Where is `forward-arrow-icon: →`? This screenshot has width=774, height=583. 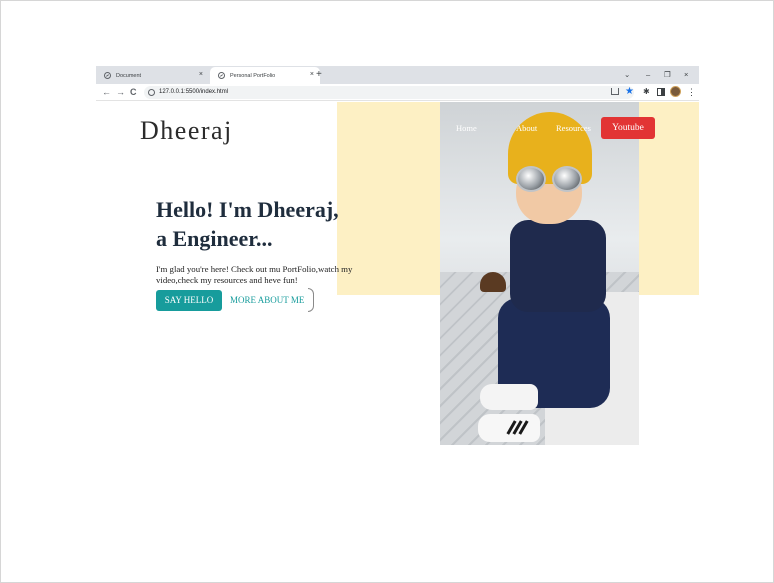
forward-arrow-icon: → is located at coordinates (120, 92).